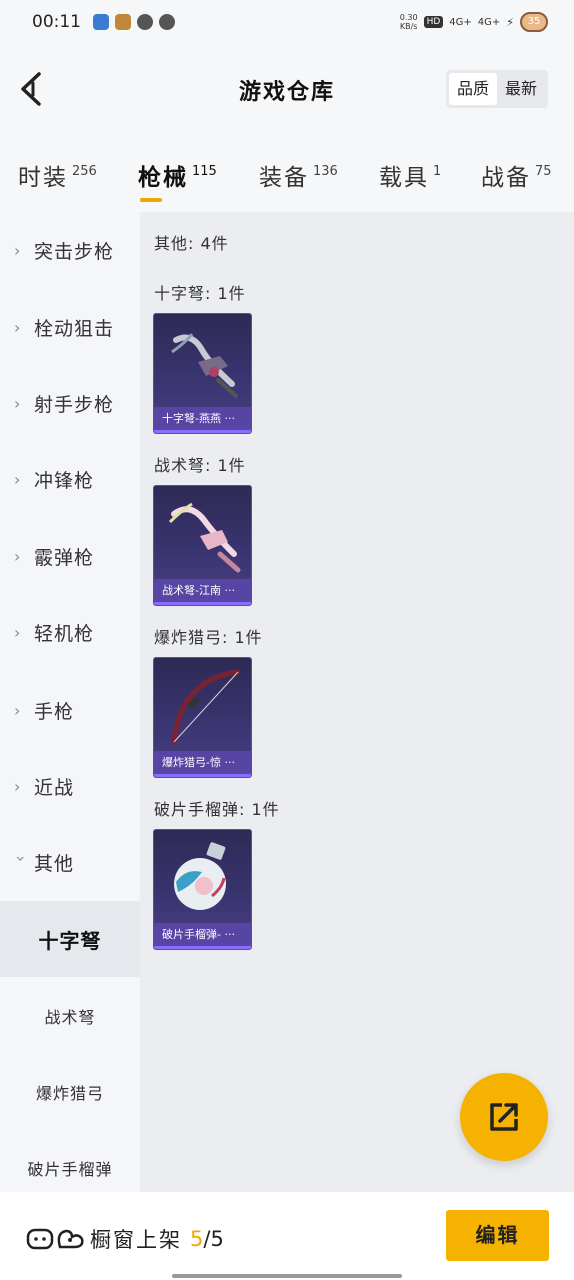 This screenshot has width=574, height=1280. I want to click on showcase-icon, so click(55, 1239).